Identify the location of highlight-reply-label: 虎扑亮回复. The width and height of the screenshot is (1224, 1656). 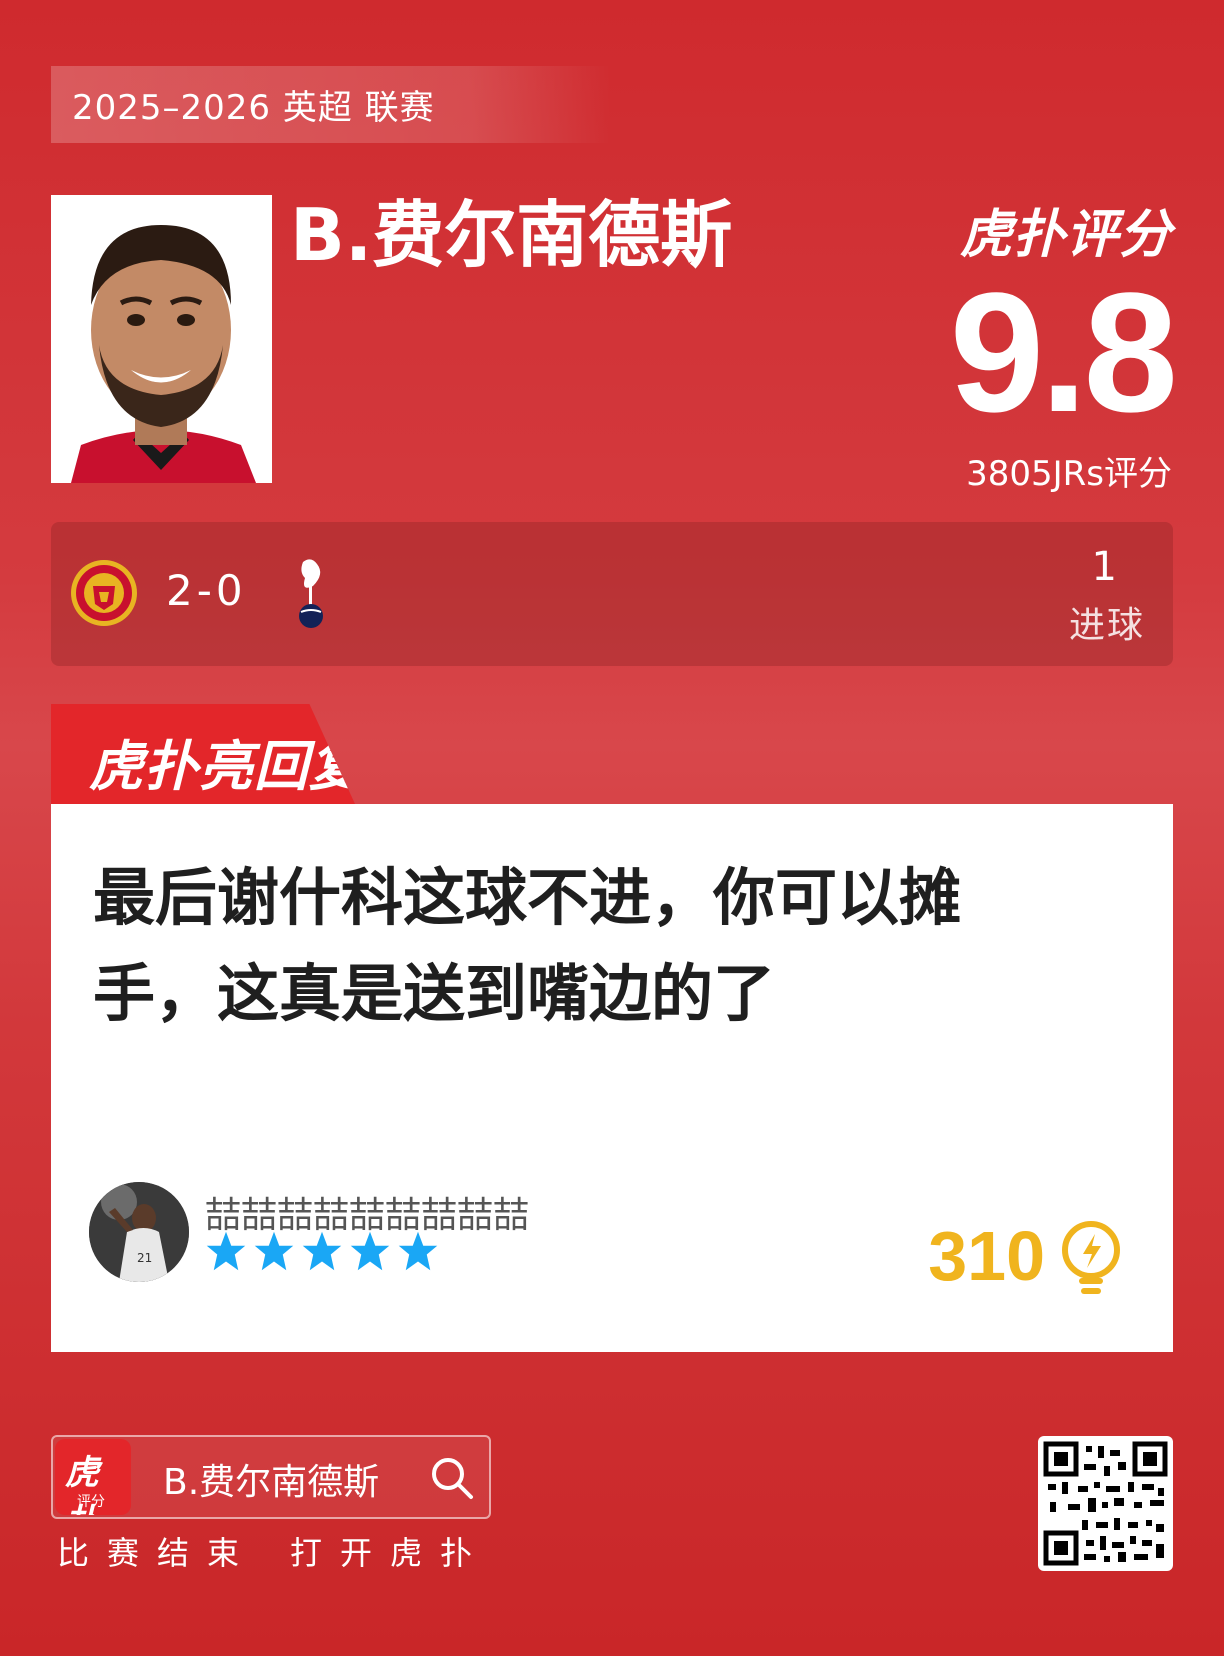
(226, 766).